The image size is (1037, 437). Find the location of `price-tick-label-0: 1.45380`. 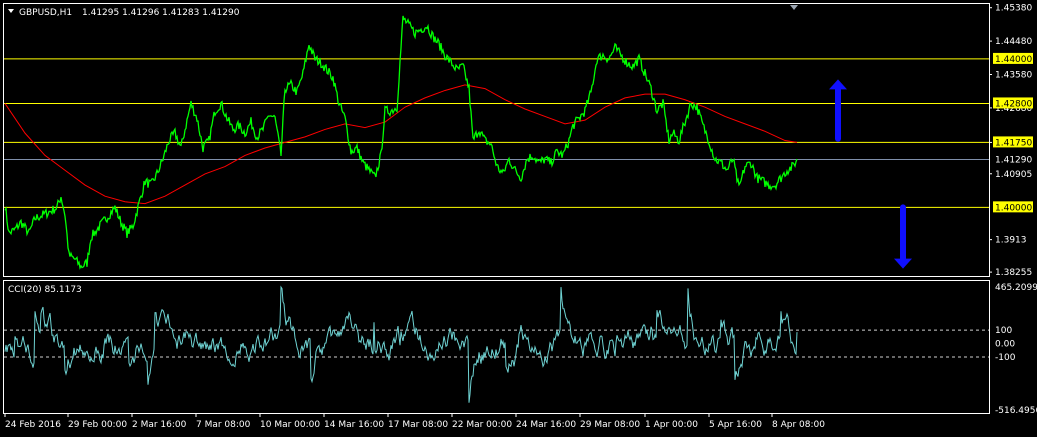

price-tick-label-0: 1.45380 is located at coordinates (1013, 9).